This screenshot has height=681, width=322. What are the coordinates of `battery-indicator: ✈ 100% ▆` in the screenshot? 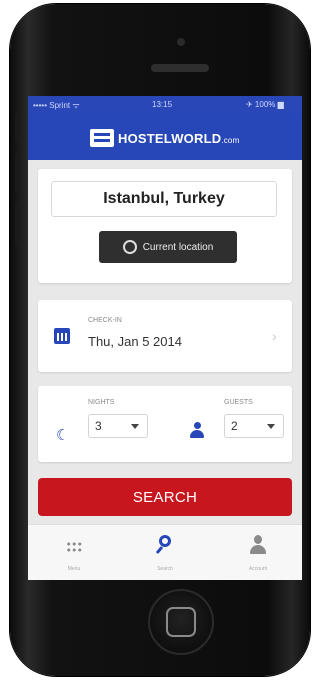 It's located at (265, 104).